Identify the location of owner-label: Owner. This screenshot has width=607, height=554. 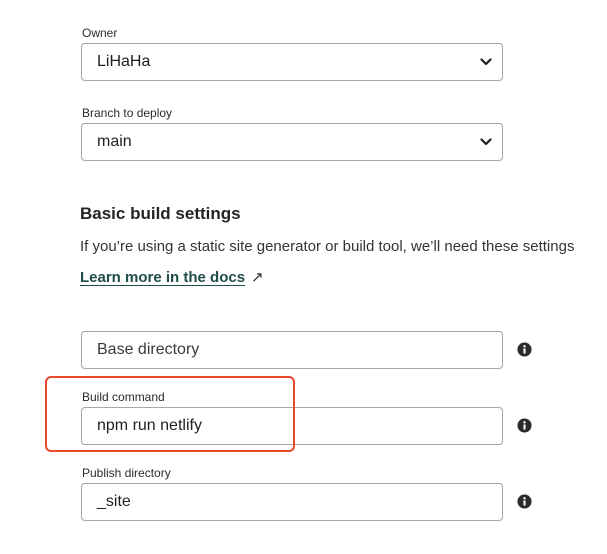
(100, 33).